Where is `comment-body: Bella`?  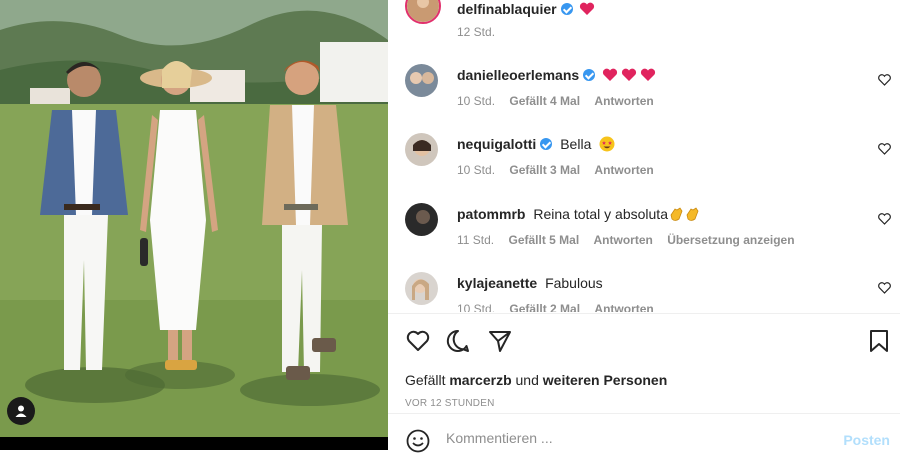 comment-body: Bella is located at coordinates (576, 144).